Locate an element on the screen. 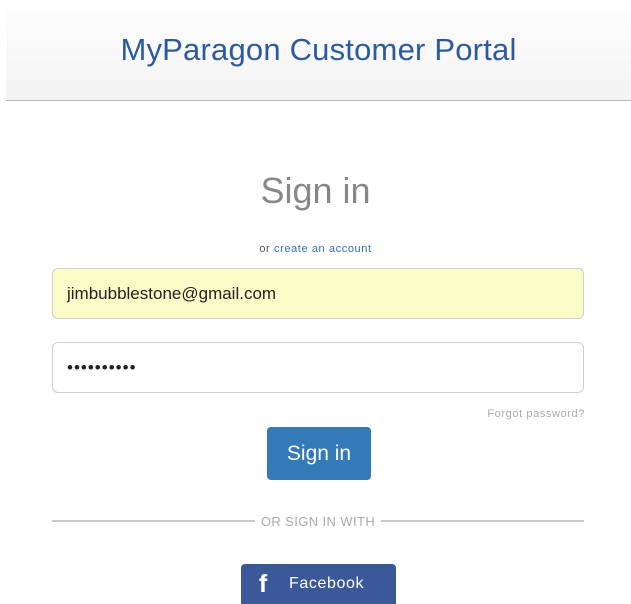 This screenshot has width=631, height=604. or-text: or is located at coordinates (265, 249).